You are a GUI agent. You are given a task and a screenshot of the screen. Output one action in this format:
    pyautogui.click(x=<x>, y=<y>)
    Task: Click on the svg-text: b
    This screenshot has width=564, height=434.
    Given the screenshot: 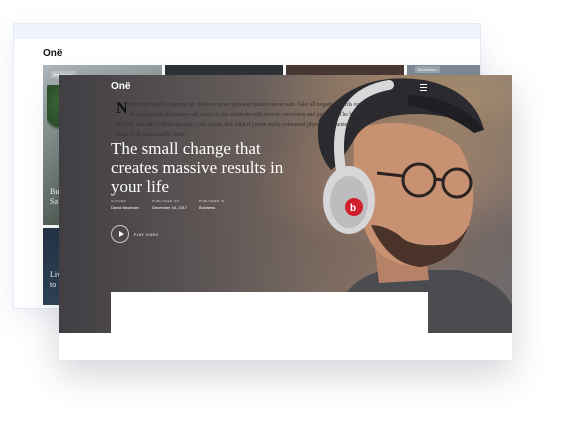 What is the action you would take?
    pyautogui.click(x=353, y=208)
    